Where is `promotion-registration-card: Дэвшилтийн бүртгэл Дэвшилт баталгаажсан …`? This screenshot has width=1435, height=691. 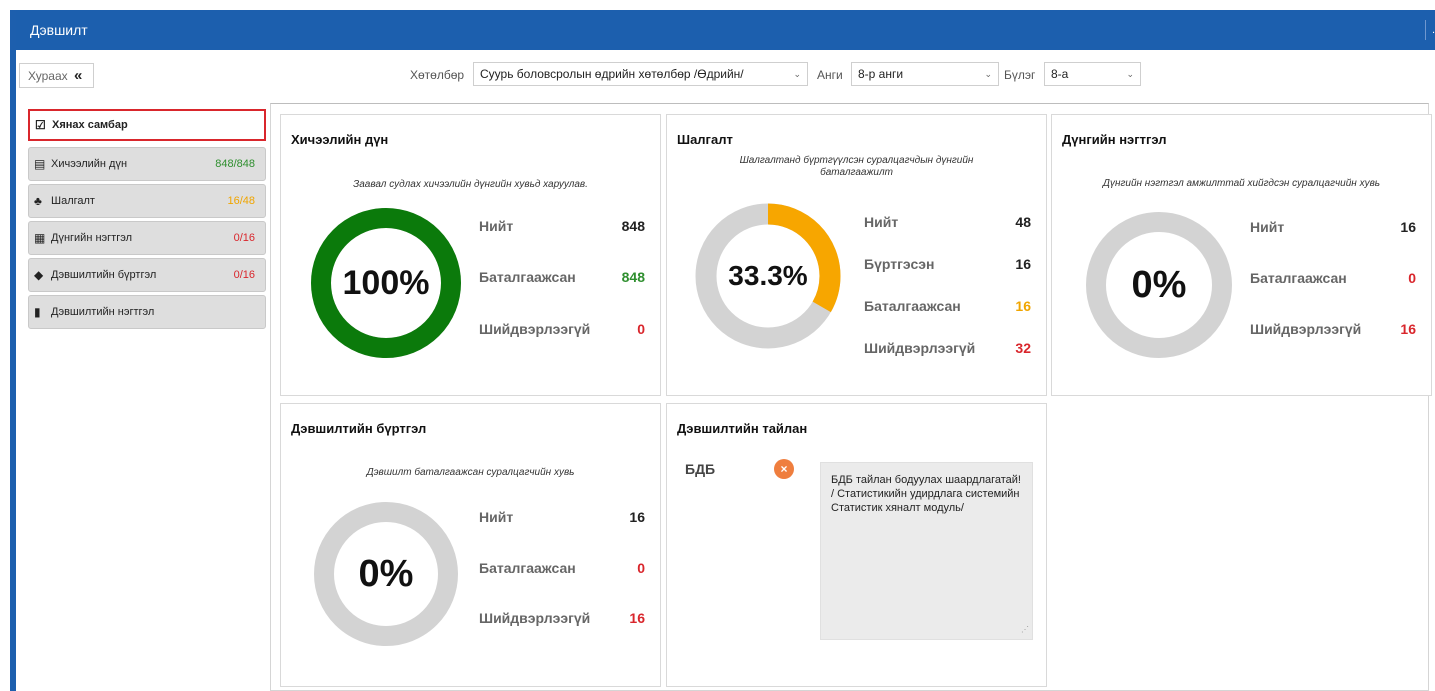
promotion-registration-card: Дэвшилтийн бүртгэл Дэвшилт баталгаажсан … is located at coordinates (470, 545).